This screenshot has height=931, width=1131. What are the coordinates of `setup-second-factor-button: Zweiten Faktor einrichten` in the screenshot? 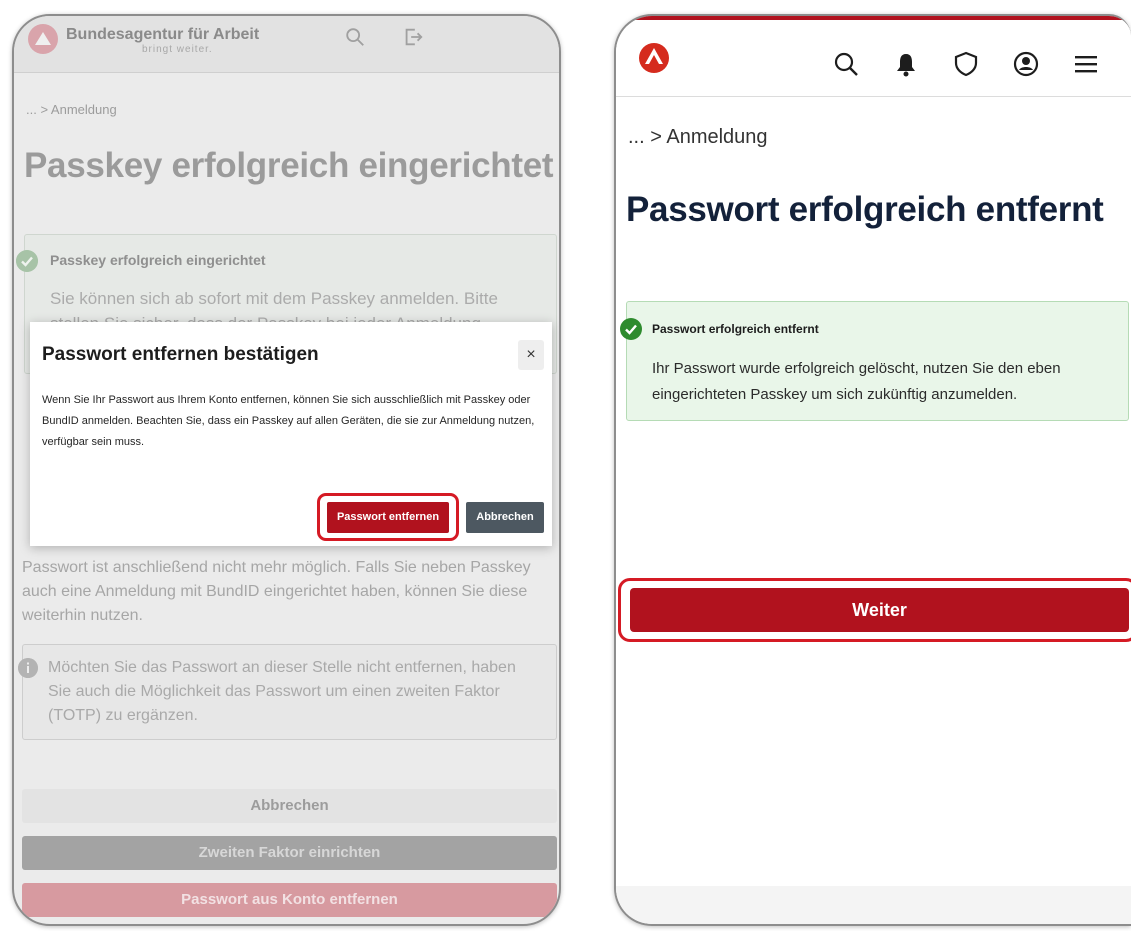 It's located at (289, 853).